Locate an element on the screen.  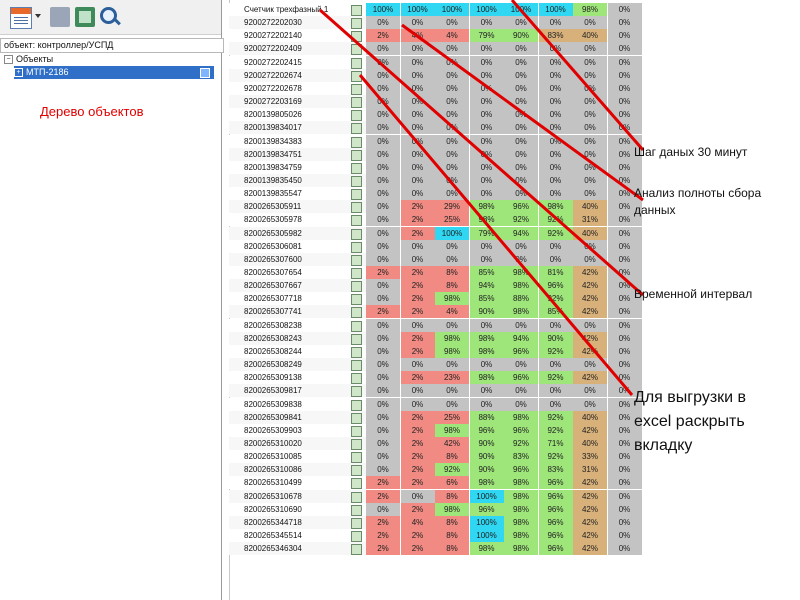
completeness-cell: 29% is located at coordinates (452, 207).